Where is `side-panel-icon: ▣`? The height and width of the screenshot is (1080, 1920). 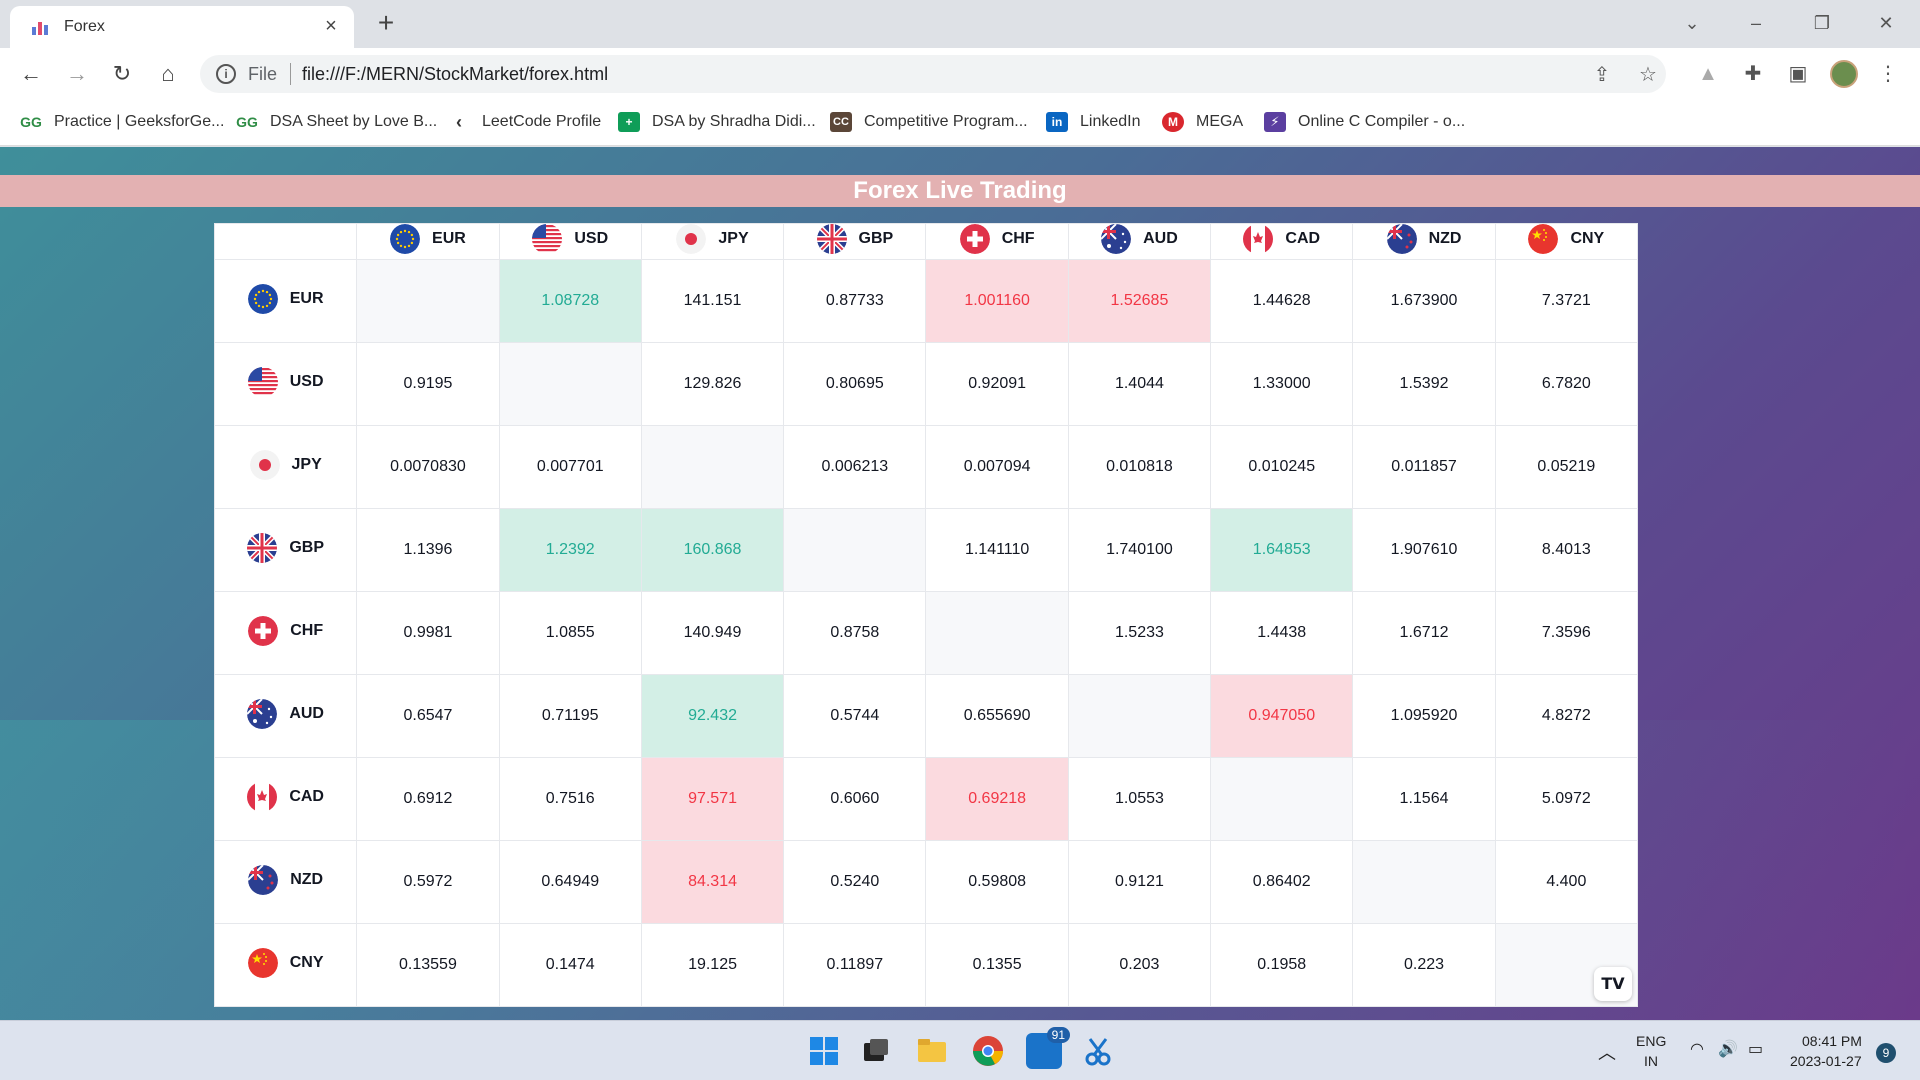 side-panel-icon: ▣ is located at coordinates (1798, 74).